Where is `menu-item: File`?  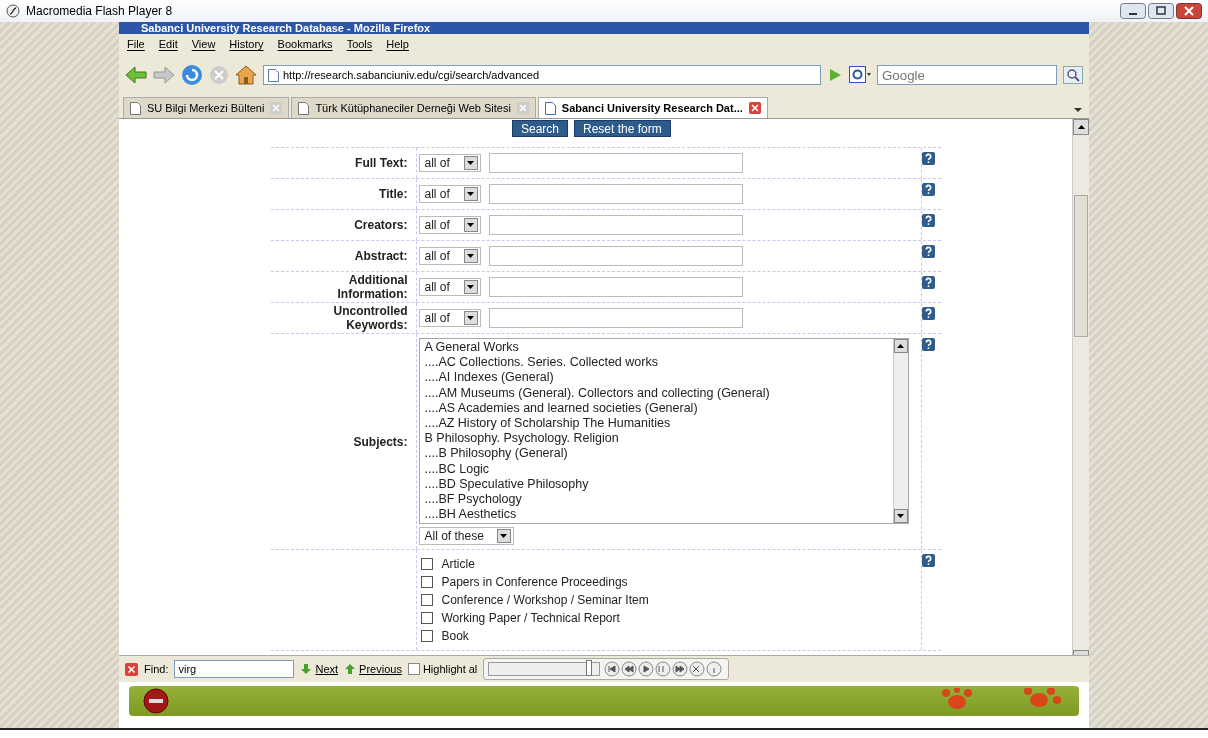
menu-item: File is located at coordinates (136, 45).